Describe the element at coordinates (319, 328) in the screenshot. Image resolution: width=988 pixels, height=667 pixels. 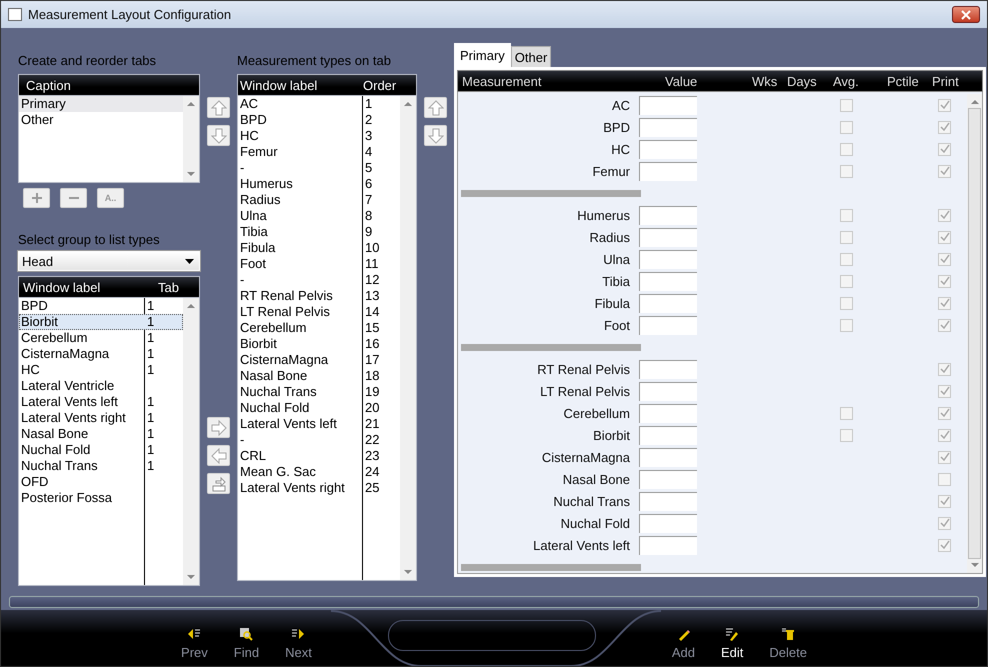
I see `tab-type-row: Cerebellum 15` at that location.